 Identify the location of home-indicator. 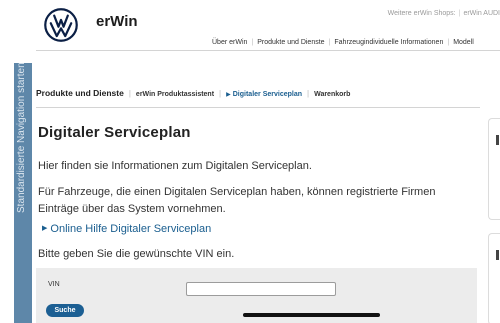
(311, 315).